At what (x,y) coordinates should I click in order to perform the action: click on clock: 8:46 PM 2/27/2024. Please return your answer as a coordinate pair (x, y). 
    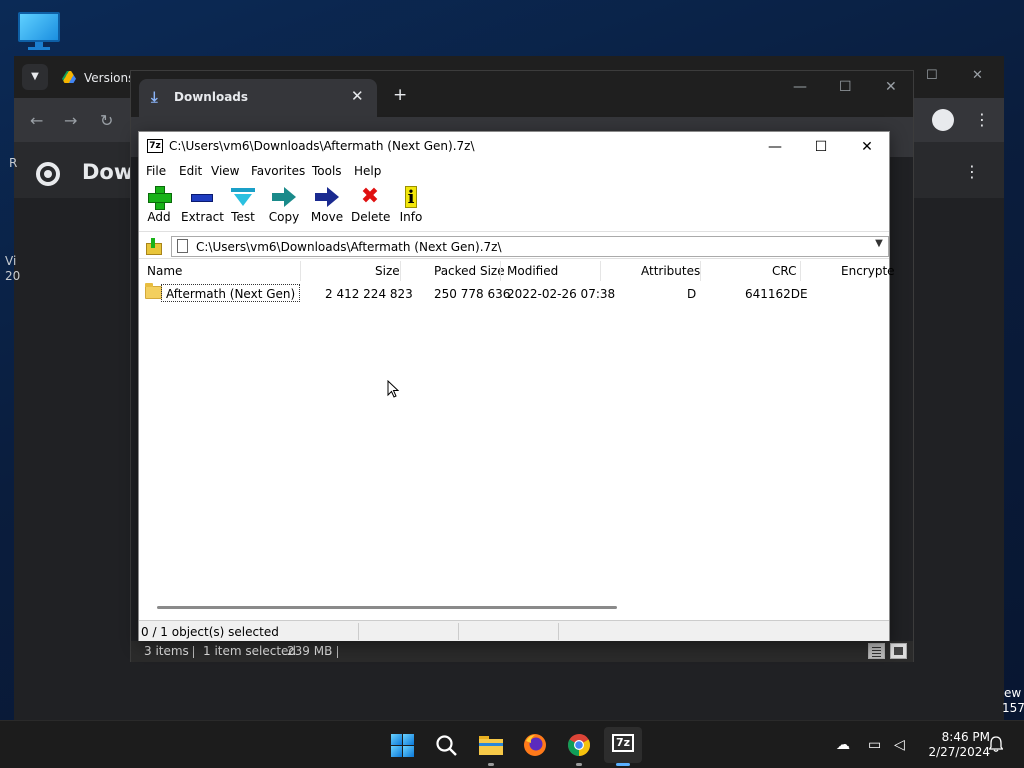
    Looking at the image, I should click on (955, 745).